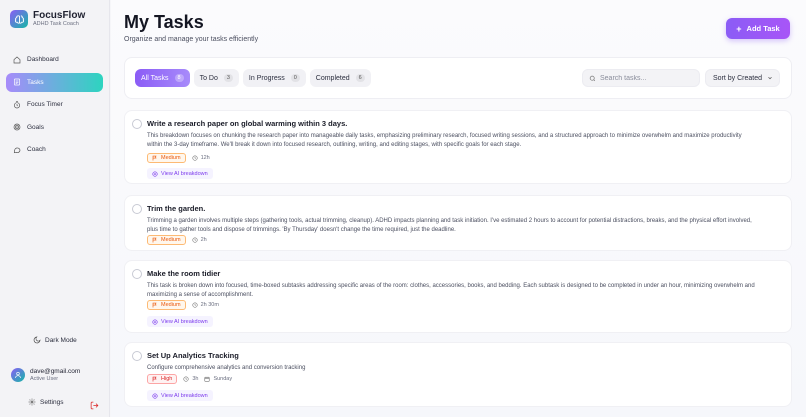 This screenshot has height=417, width=806. I want to click on time-estimate: 3h, so click(190, 379).